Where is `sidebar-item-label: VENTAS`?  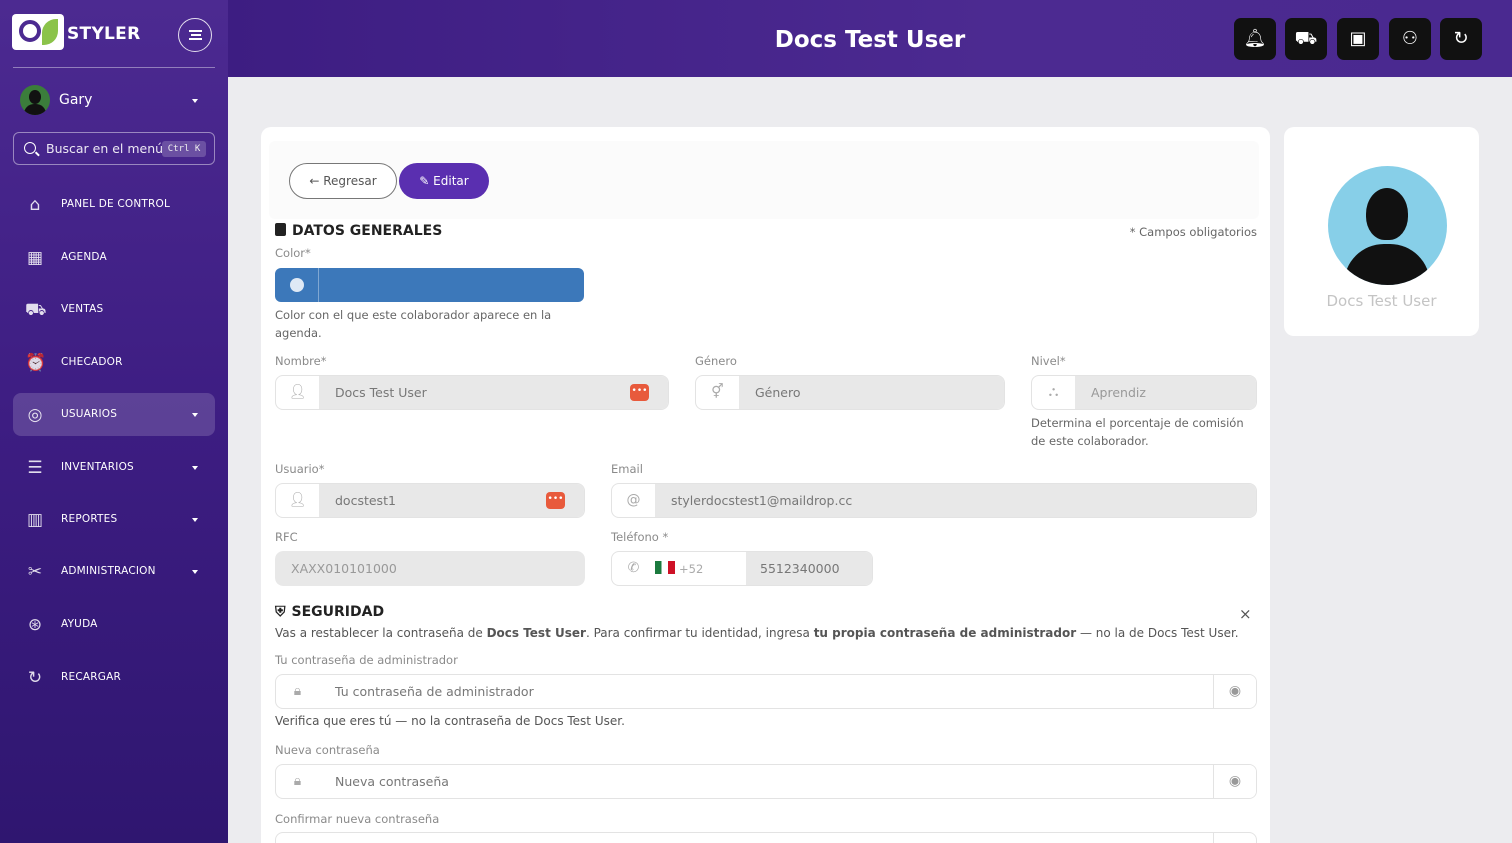 sidebar-item-label: VENTAS is located at coordinates (82, 309).